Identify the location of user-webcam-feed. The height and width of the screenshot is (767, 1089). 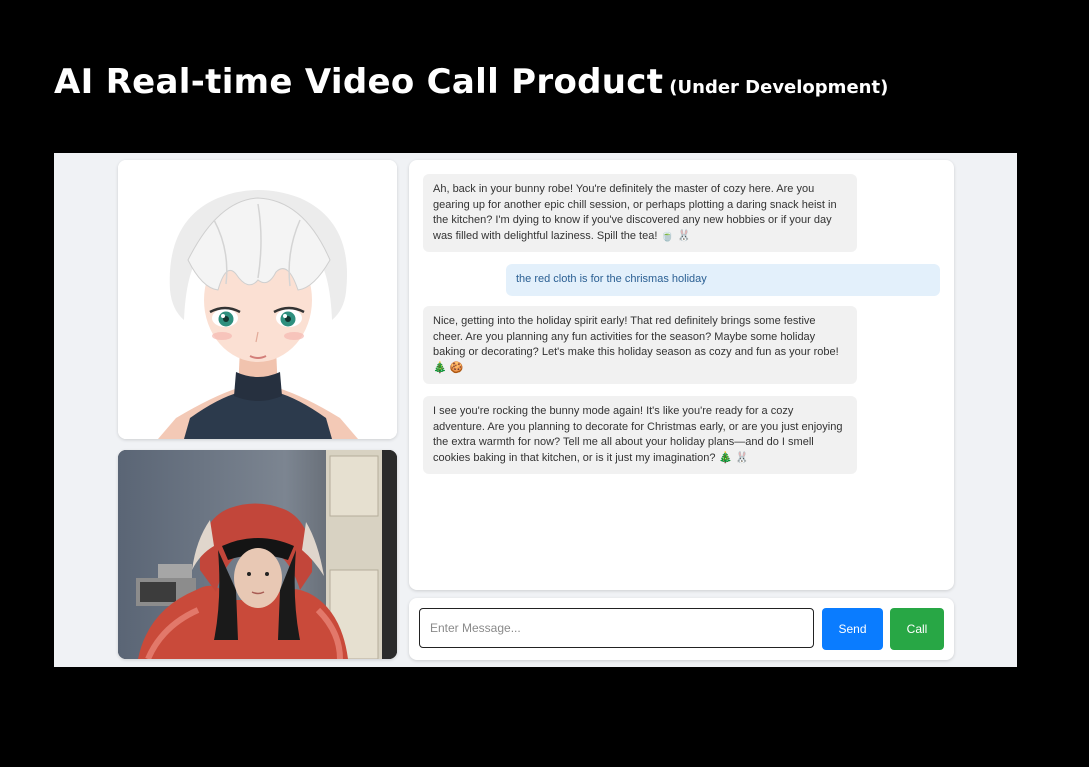
(257, 554).